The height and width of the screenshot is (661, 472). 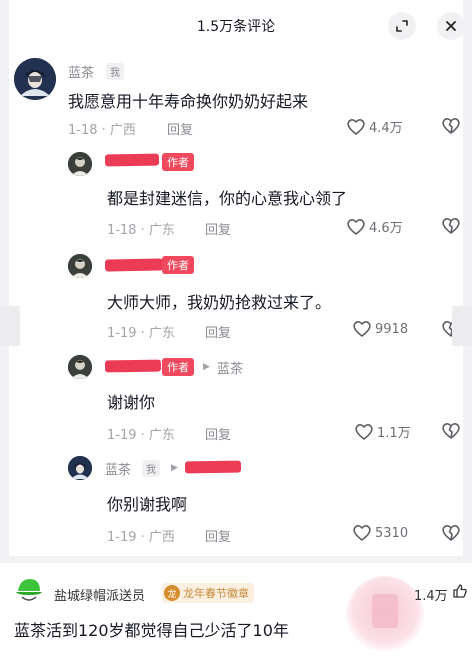 I want to click on comment-meta: 1-18 · 广东, so click(x=141, y=230).